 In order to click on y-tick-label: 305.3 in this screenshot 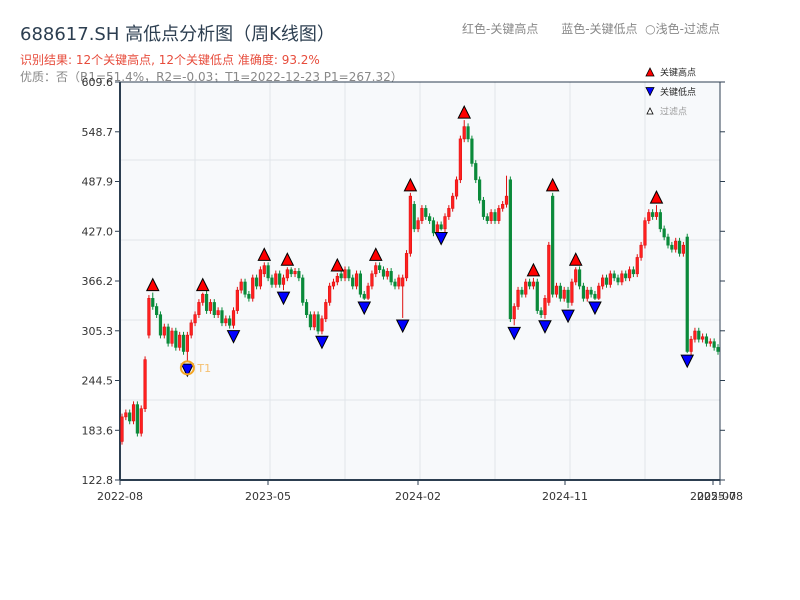, I will do `click(98, 331)`.